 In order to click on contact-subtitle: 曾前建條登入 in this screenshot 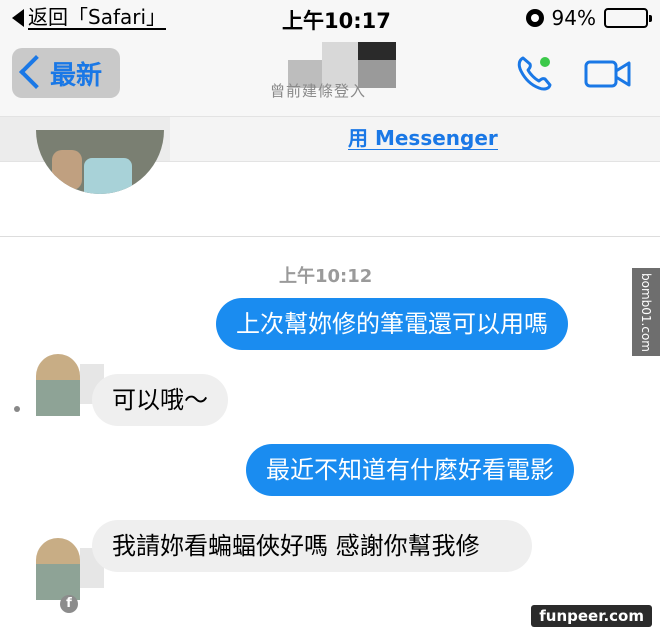, I will do `click(318, 91)`.